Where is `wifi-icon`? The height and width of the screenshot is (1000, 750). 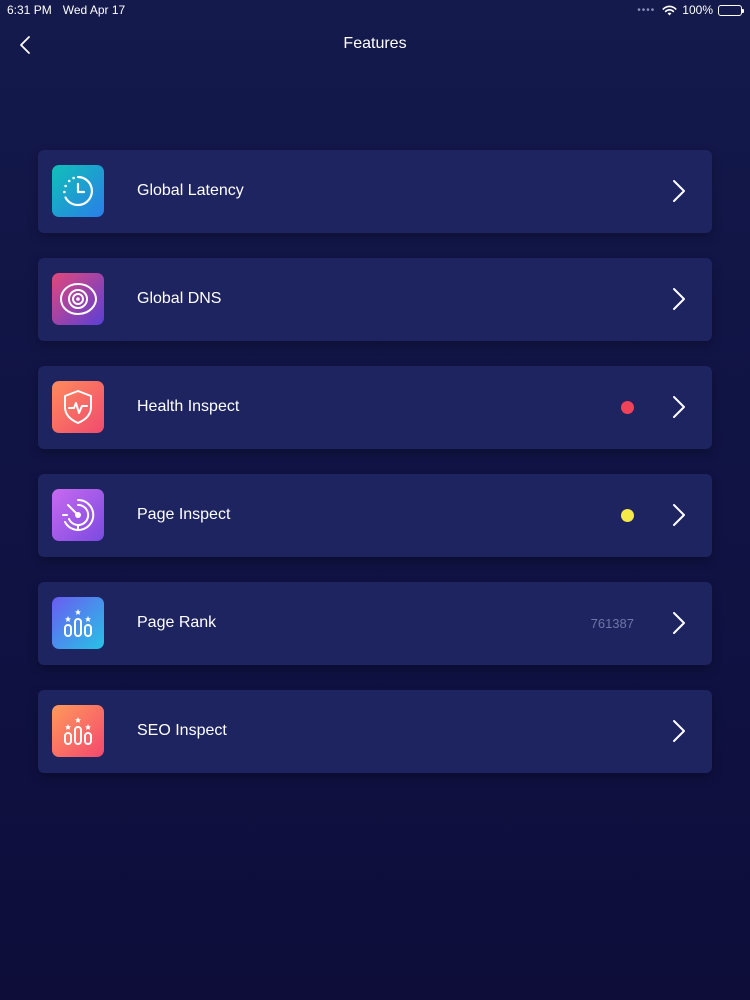 wifi-icon is located at coordinates (669, 10).